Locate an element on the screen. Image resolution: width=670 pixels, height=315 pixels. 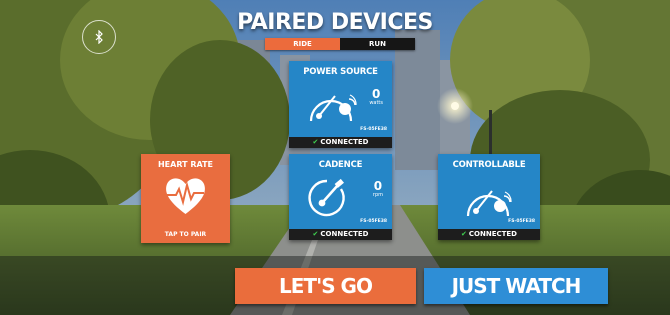
heart-rate-tile: HEART RATE TAP TO PAIR is located at coordinates (185, 198).